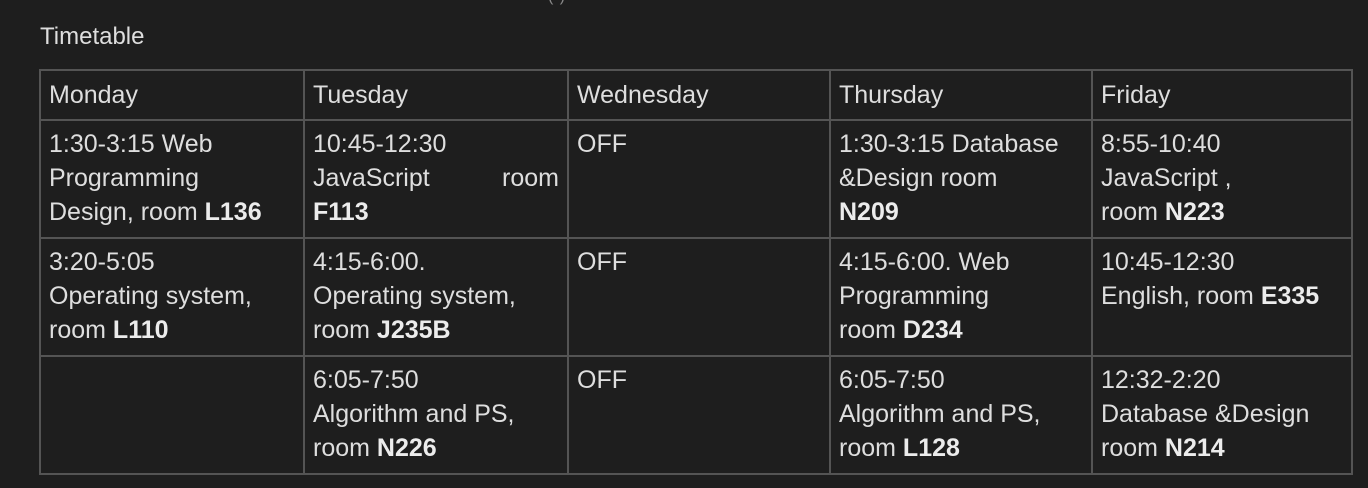 The width and height of the screenshot is (1368, 488). What do you see at coordinates (1290, 296) in the screenshot?
I see `room-code: E335` at bounding box center [1290, 296].